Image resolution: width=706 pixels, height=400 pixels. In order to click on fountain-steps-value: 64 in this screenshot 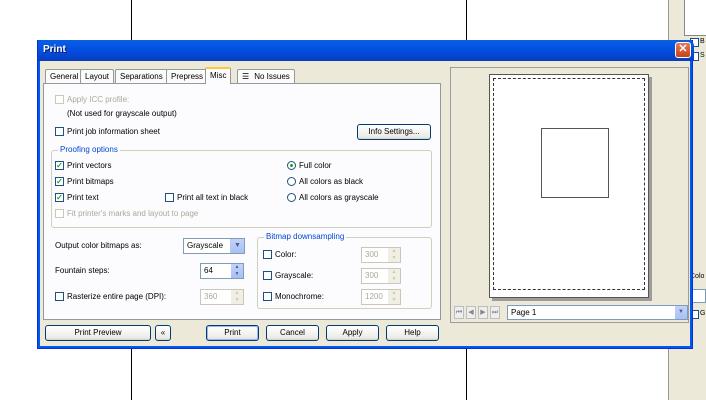, I will do `click(208, 270)`.